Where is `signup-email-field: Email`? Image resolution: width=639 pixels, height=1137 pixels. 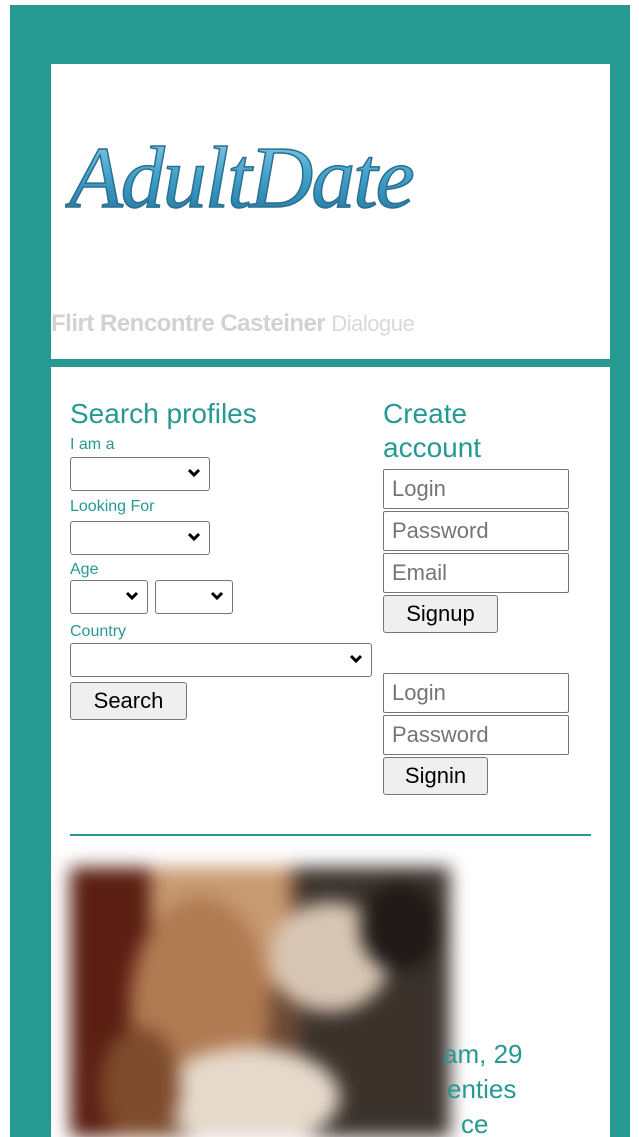
signup-email-field: Email is located at coordinates (476, 573).